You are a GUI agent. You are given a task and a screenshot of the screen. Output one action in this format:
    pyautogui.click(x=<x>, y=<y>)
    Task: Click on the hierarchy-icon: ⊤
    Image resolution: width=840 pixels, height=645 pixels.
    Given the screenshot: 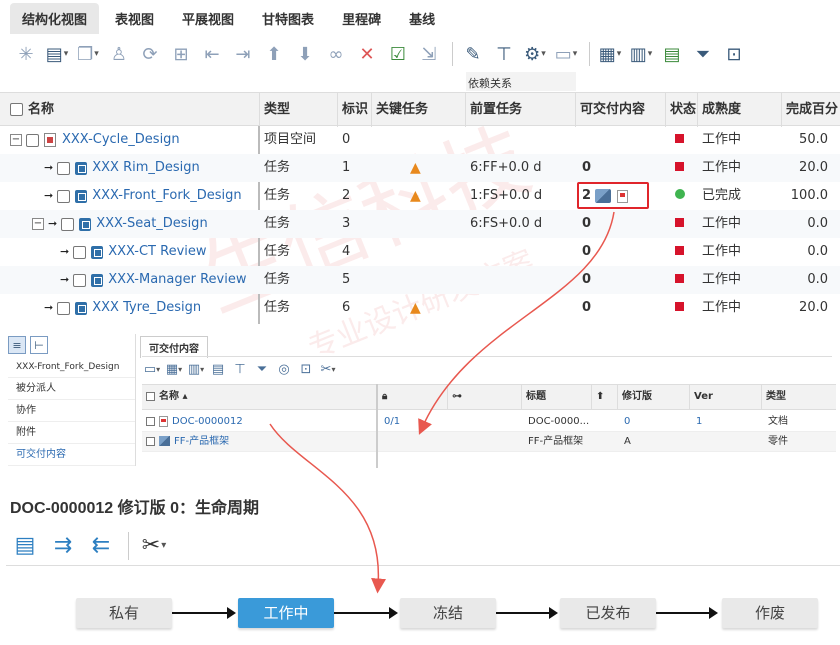 What is the action you would take?
    pyautogui.click(x=240, y=370)
    